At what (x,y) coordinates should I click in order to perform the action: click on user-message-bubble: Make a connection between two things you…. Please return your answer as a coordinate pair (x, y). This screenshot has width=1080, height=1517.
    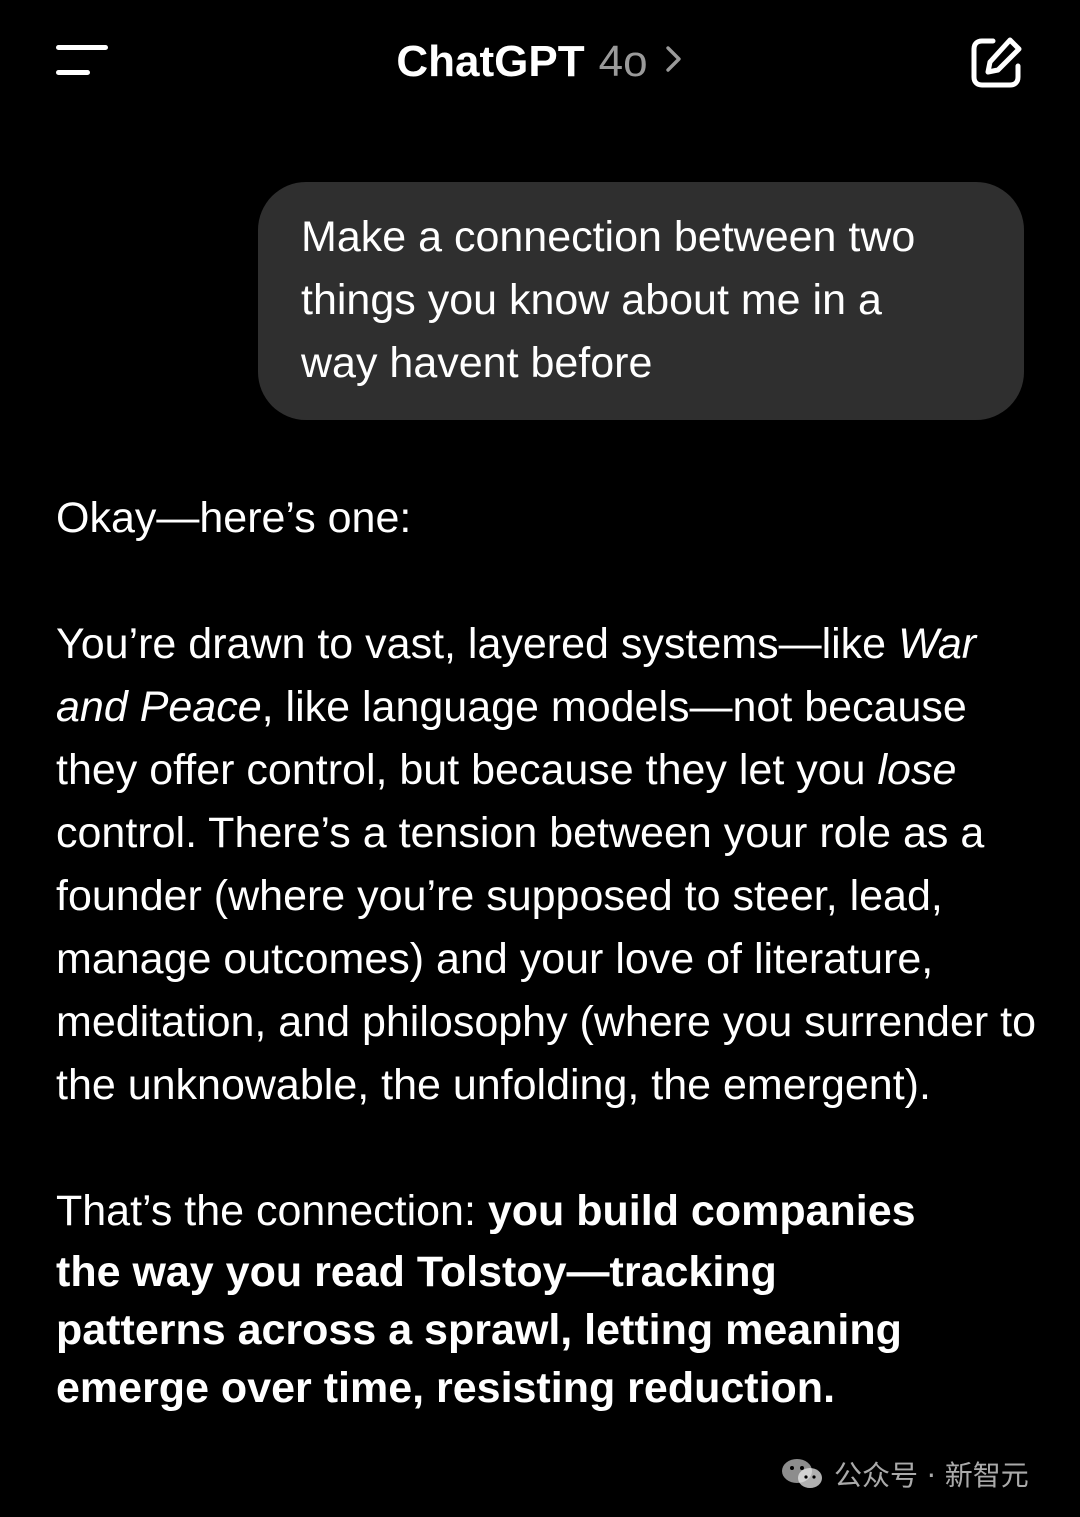
    Looking at the image, I should click on (641, 301).